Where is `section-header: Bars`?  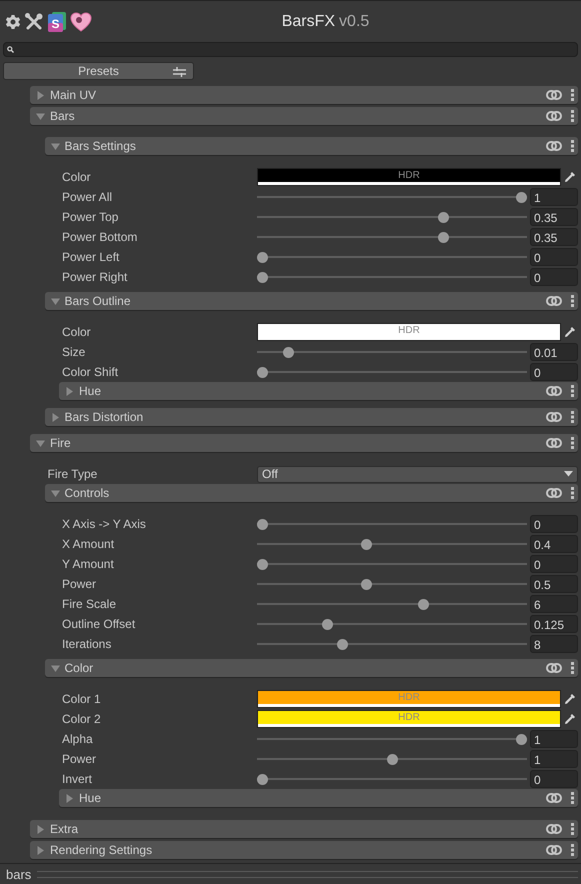
section-header: Bars is located at coordinates (304, 116).